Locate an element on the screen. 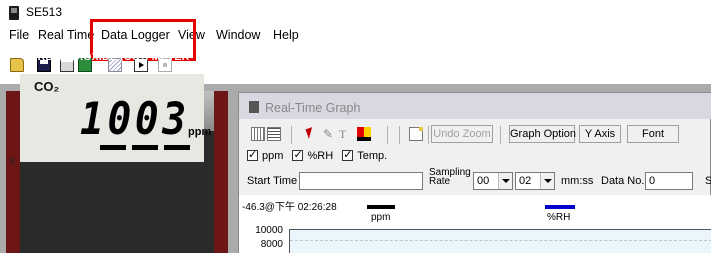  app-title: SE513 is located at coordinates (44, 12).